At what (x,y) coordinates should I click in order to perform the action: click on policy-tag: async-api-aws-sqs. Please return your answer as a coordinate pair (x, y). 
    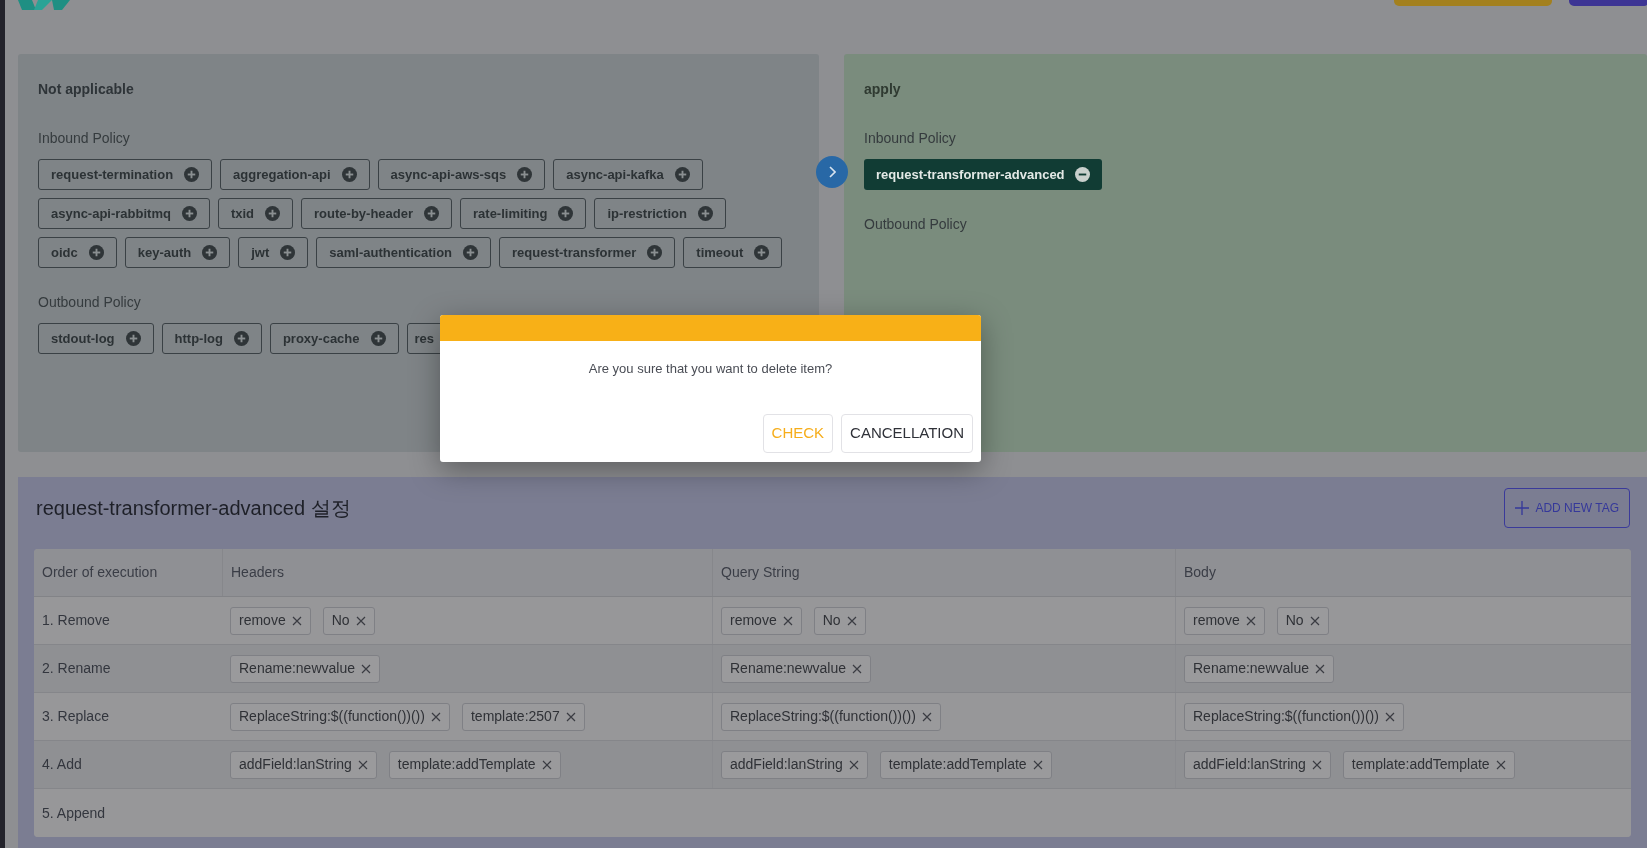
    Looking at the image, I should click on (461, 174).